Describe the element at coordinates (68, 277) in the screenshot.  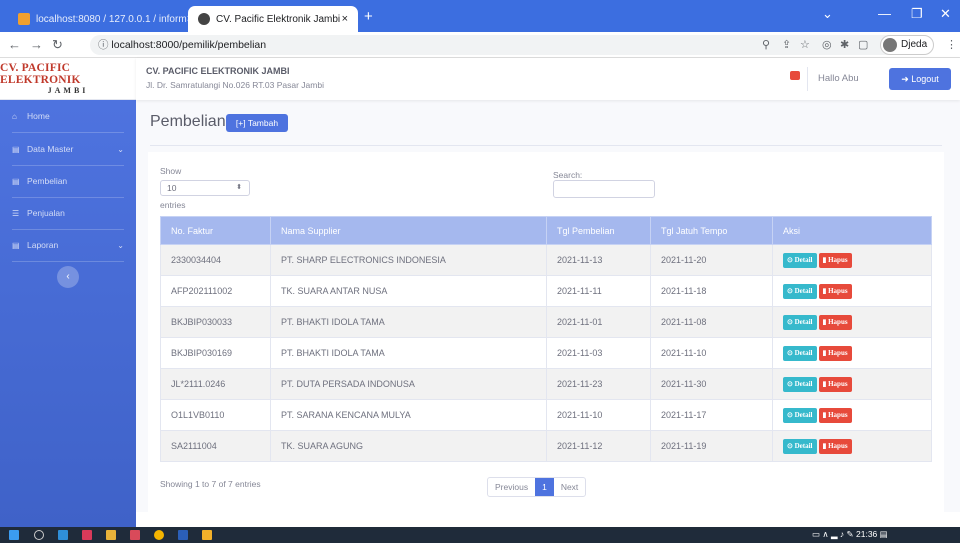
I see `sidebar-toggle-button: ‹` at that location.